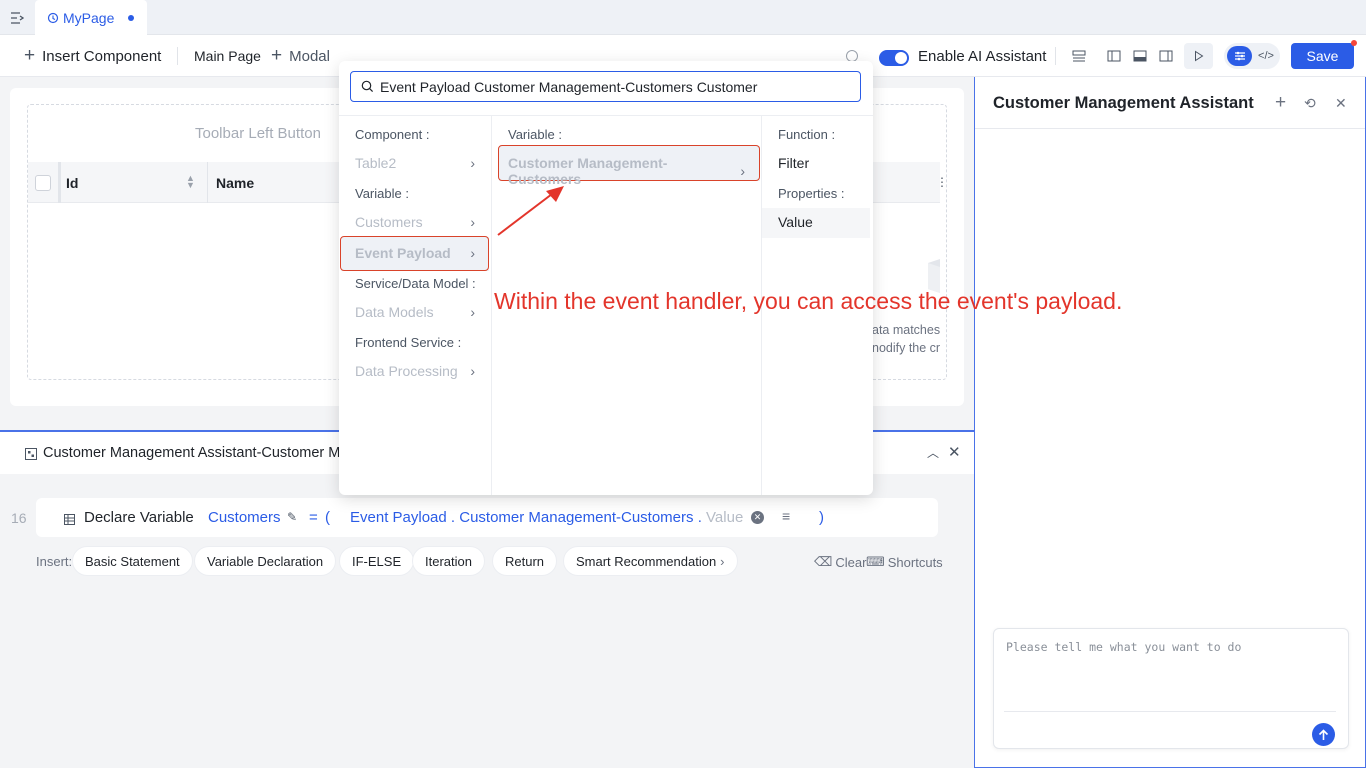 The image size is (1366, 768). What do you see at coordinates (786, 516) in the screenshot?
I see `filter-list-icon: ≡` at bounding box center [786, 516].